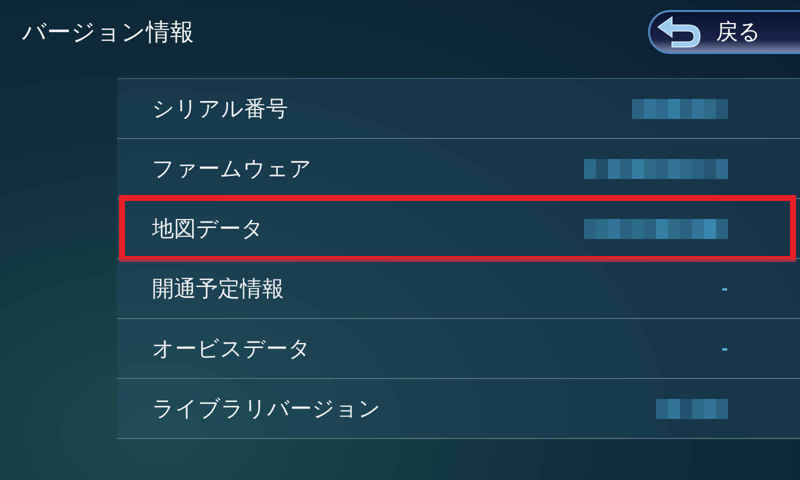  What do you see at coordinates (266, 410) in the screenshot?
I see `row-label: ライブラリバージョン` at bounding box center [266, 410].